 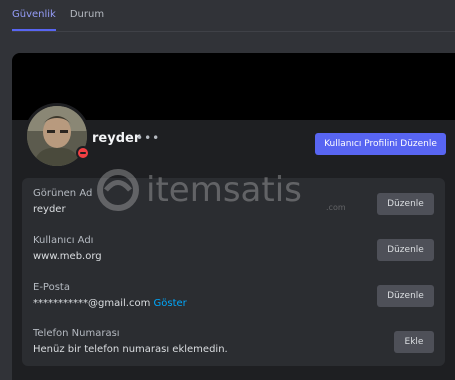 What do you see at coordinates (380, 144) in the screenshot?
I see `edit-user-profile-button: Kullanıcı Profilini Düzenle` at bounding box center [380, 144].